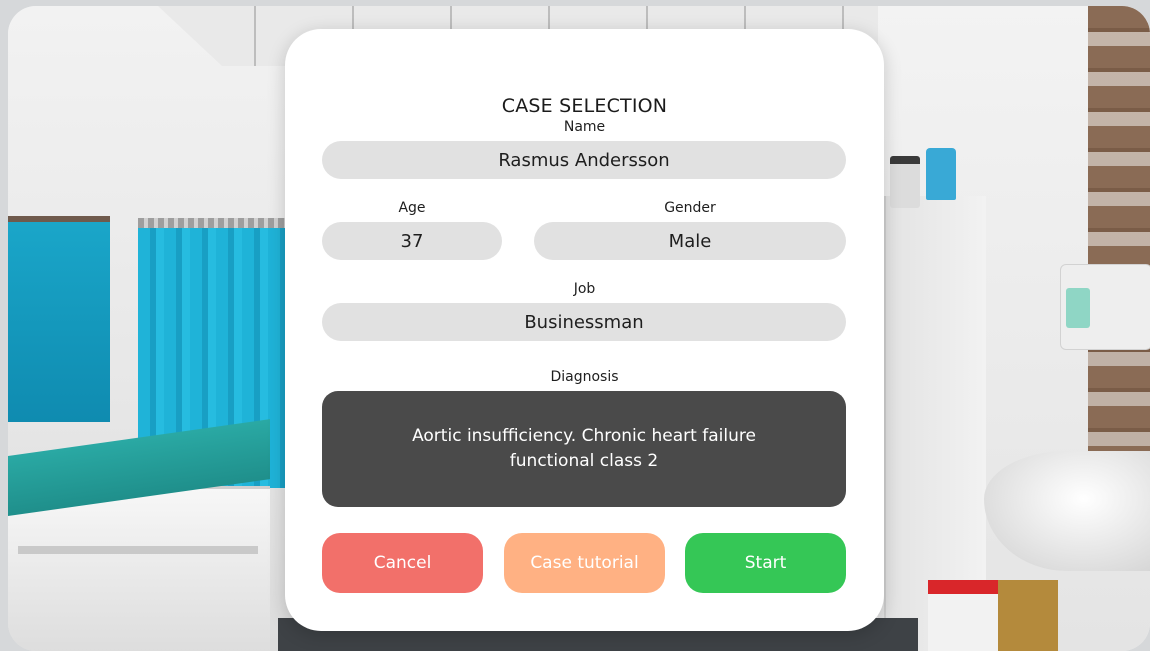  Describe the element at coordinates (941, 174) in the screenshot. I see `spray-bottle` at that location.